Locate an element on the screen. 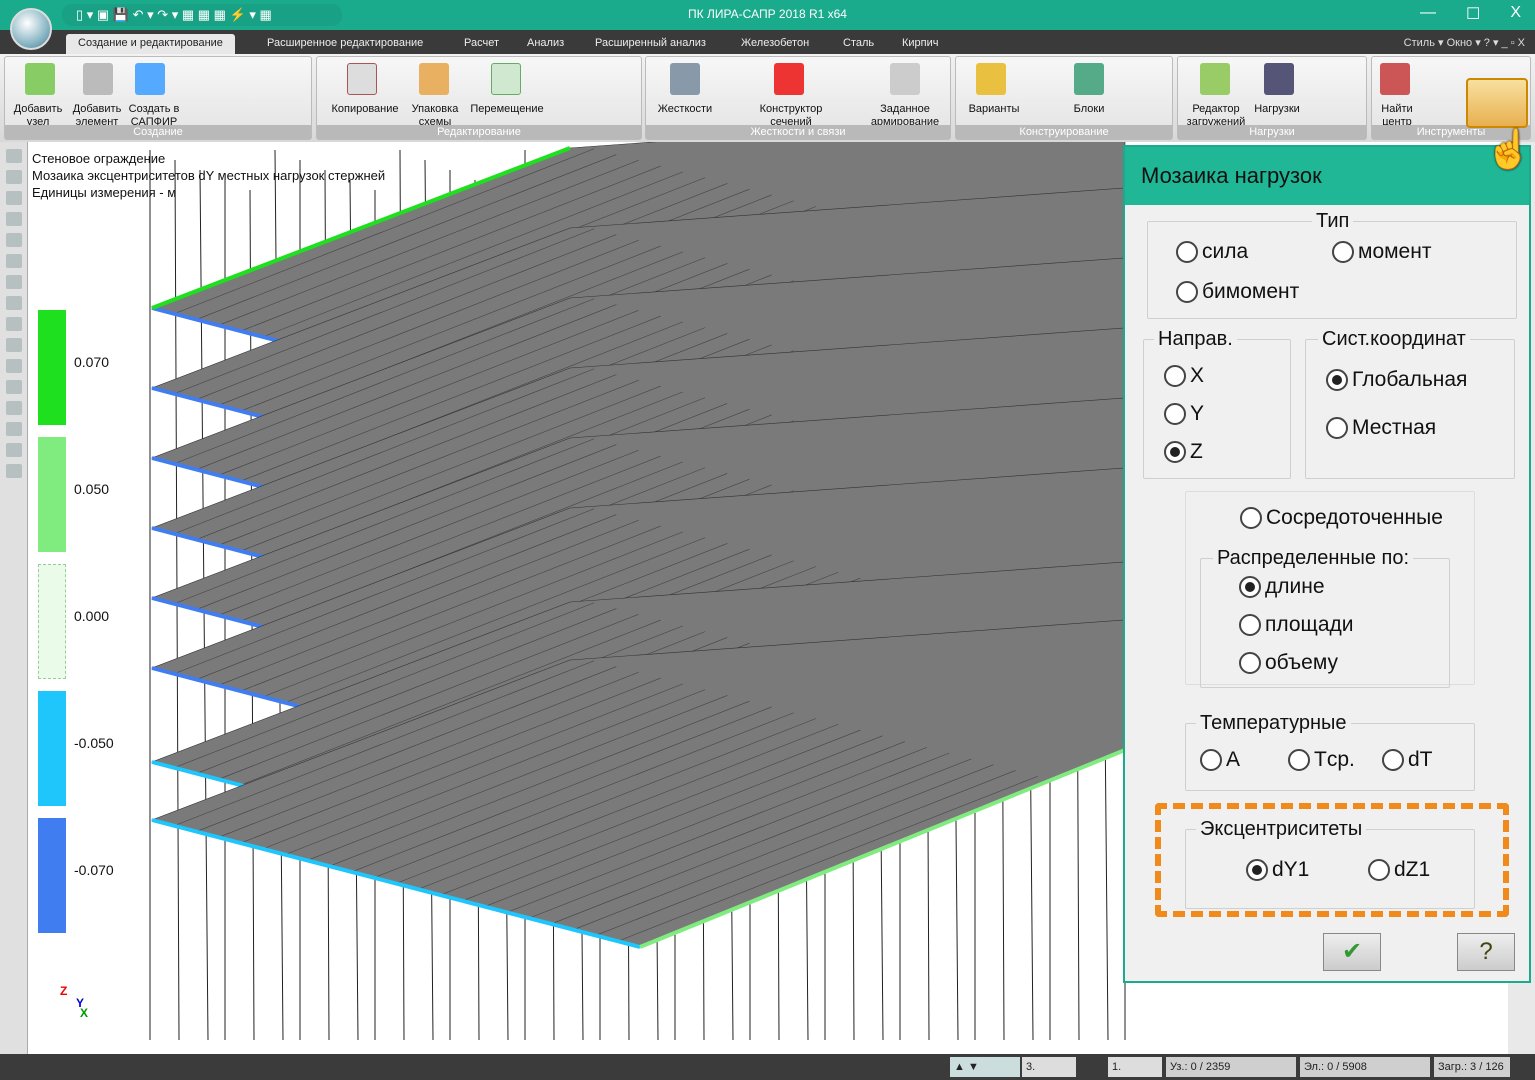 The width and height of the screenshot is (1535, 1080). radio-temp-avg: Tср. is located at coordinates (1321, 760).